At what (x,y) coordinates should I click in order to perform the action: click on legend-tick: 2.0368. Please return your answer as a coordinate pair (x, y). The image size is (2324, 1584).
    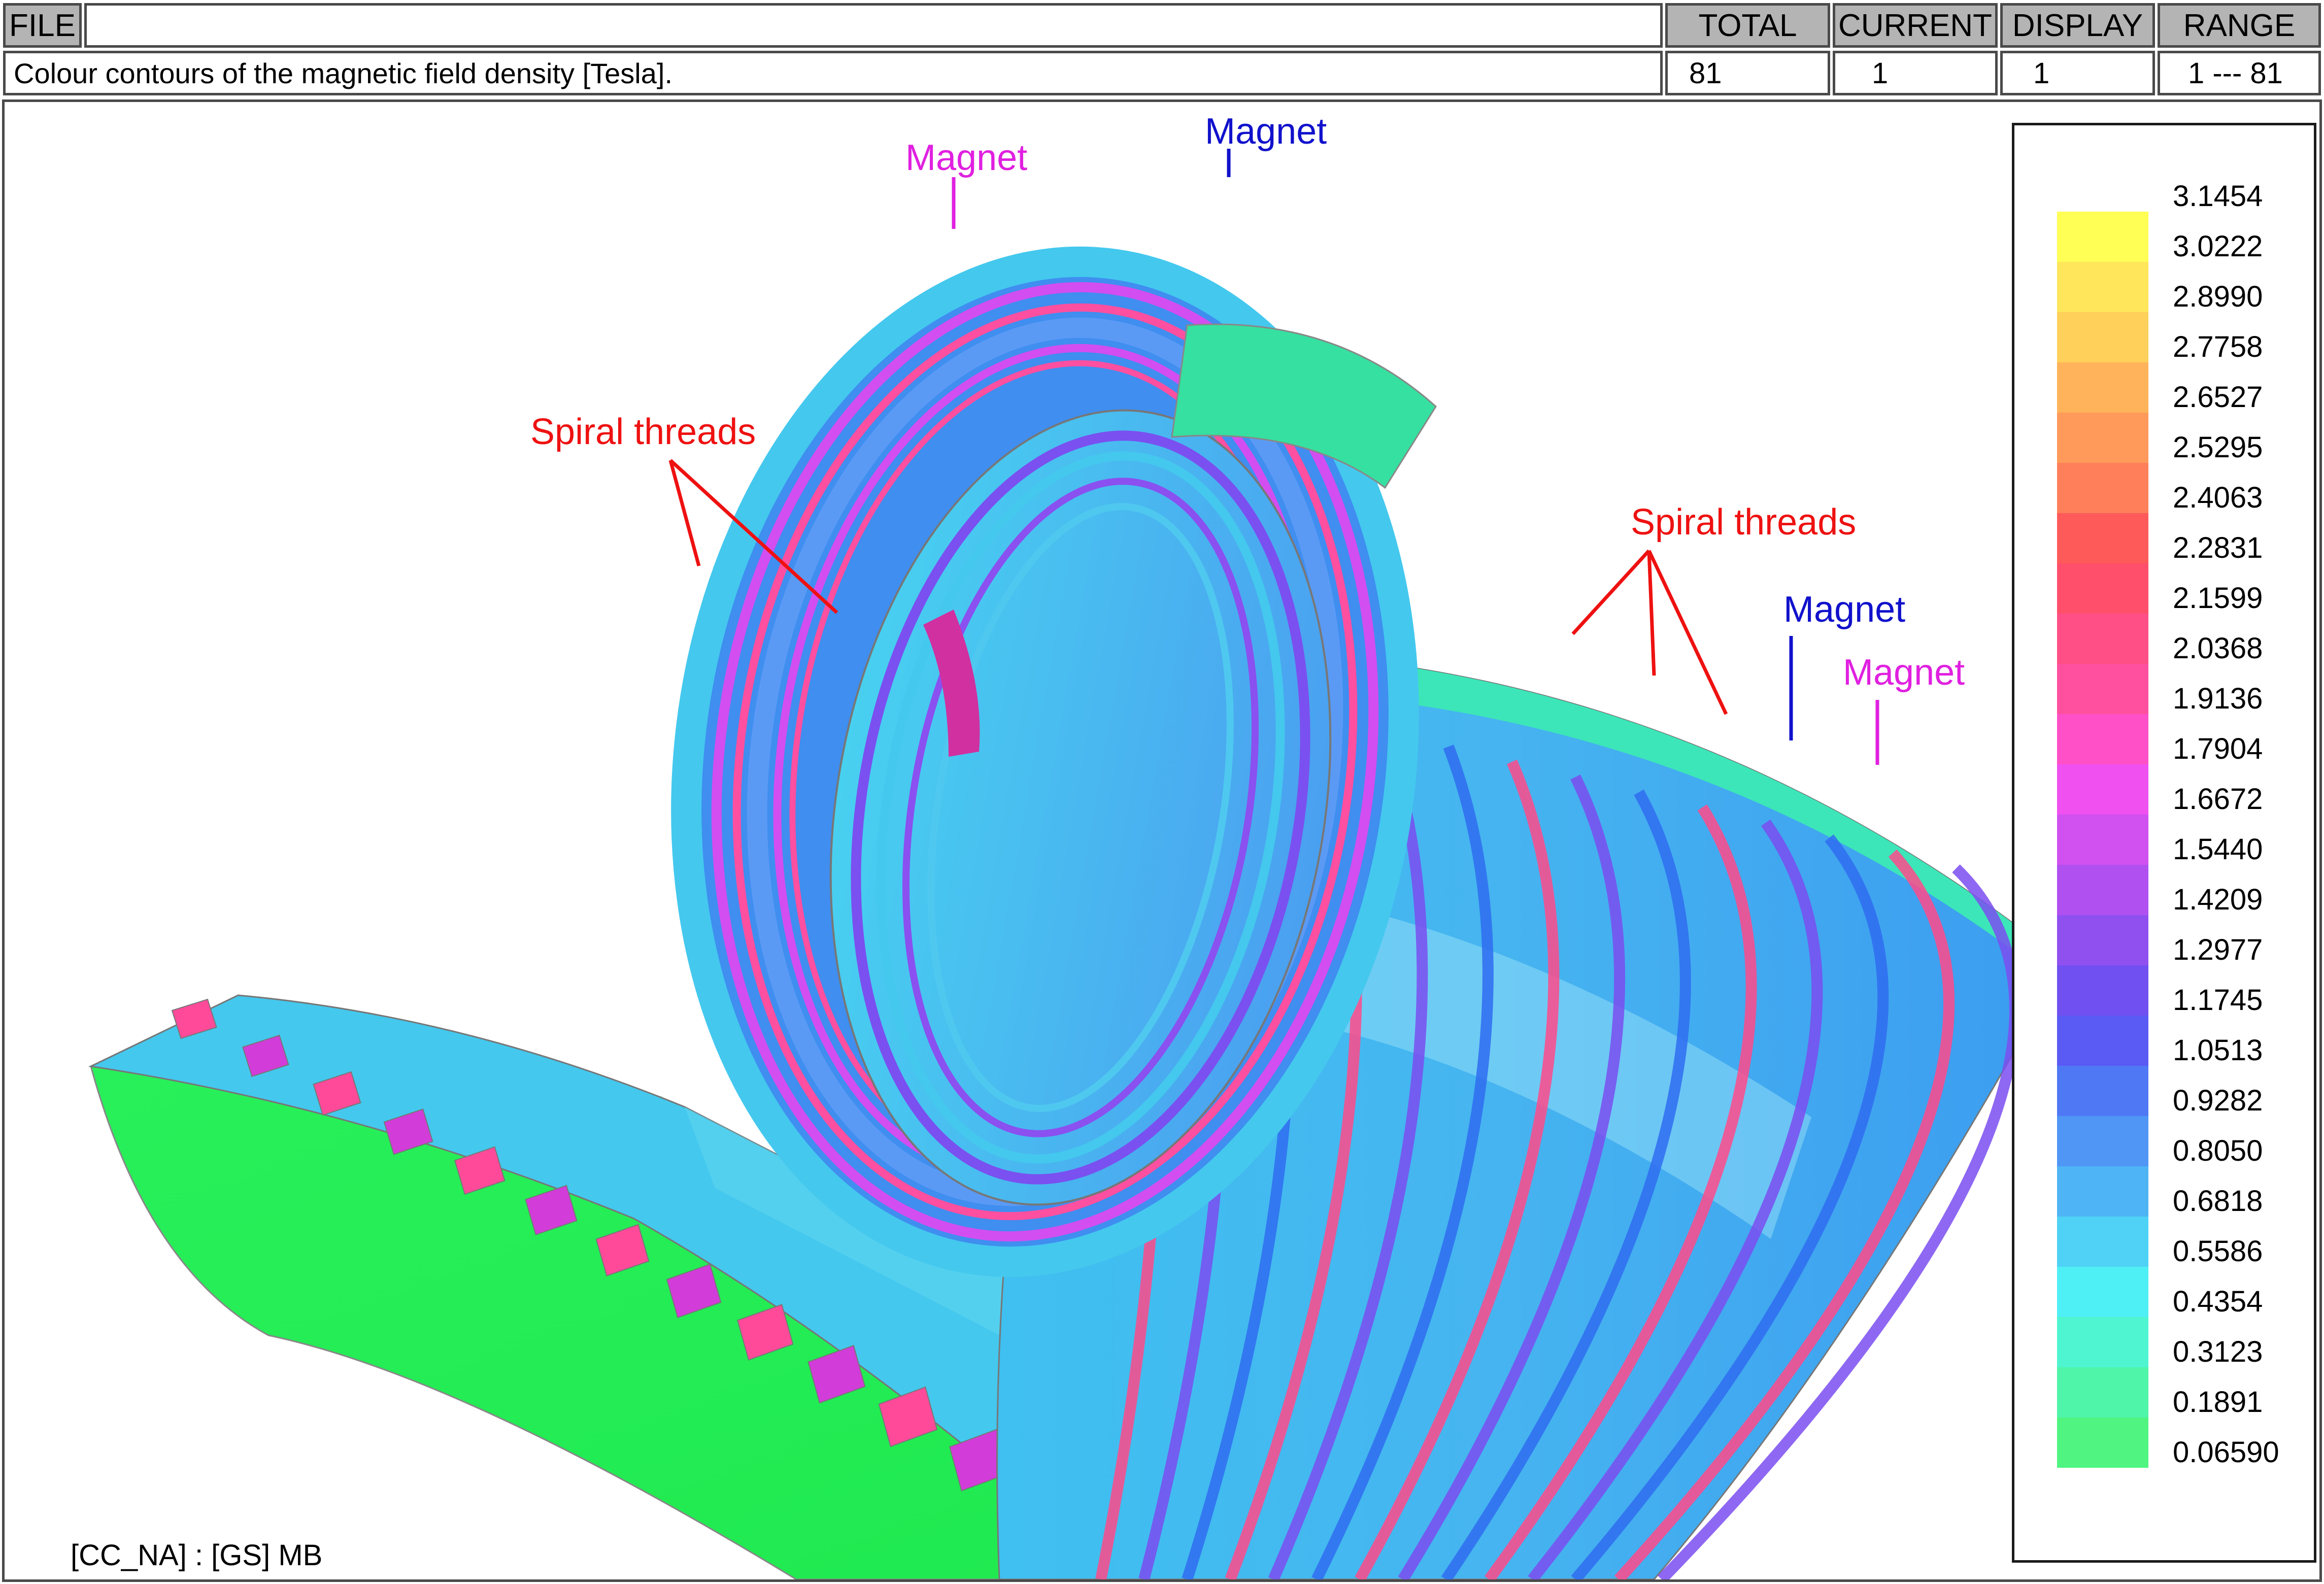
    Looking at the image, I should click on (2218, 648).